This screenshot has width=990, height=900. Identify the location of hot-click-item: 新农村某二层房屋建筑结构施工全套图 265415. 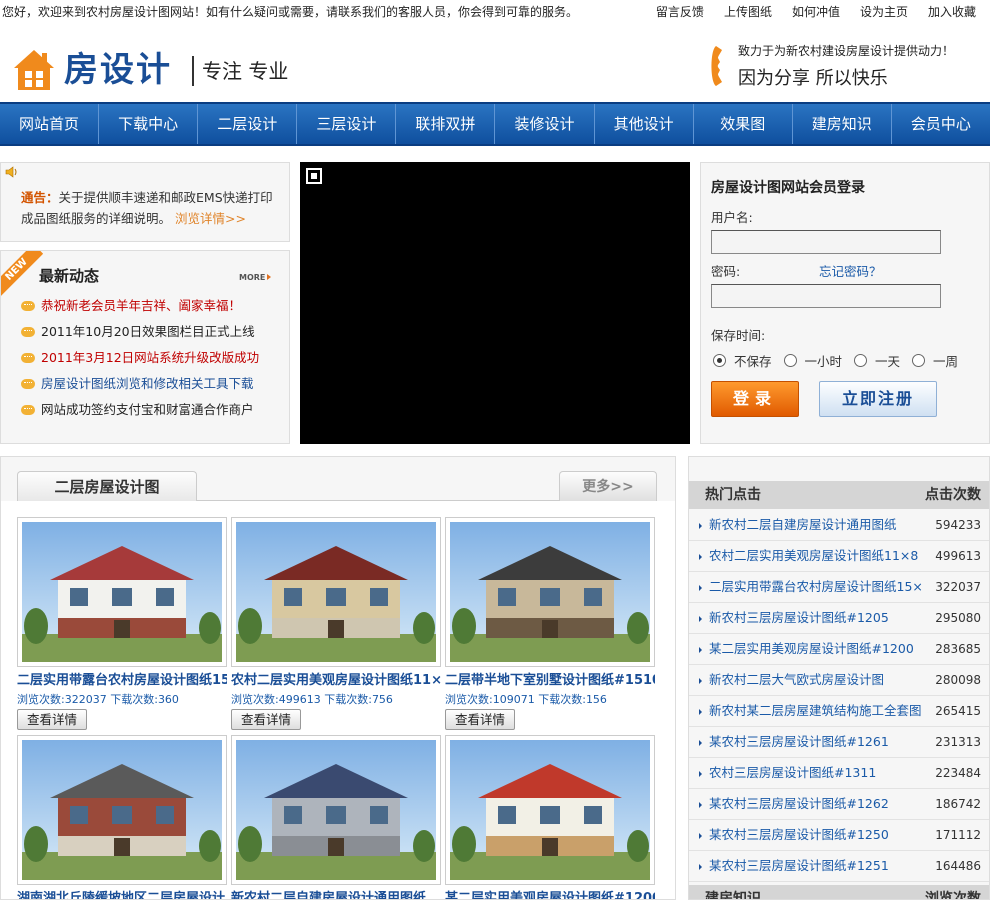
(839, 711).